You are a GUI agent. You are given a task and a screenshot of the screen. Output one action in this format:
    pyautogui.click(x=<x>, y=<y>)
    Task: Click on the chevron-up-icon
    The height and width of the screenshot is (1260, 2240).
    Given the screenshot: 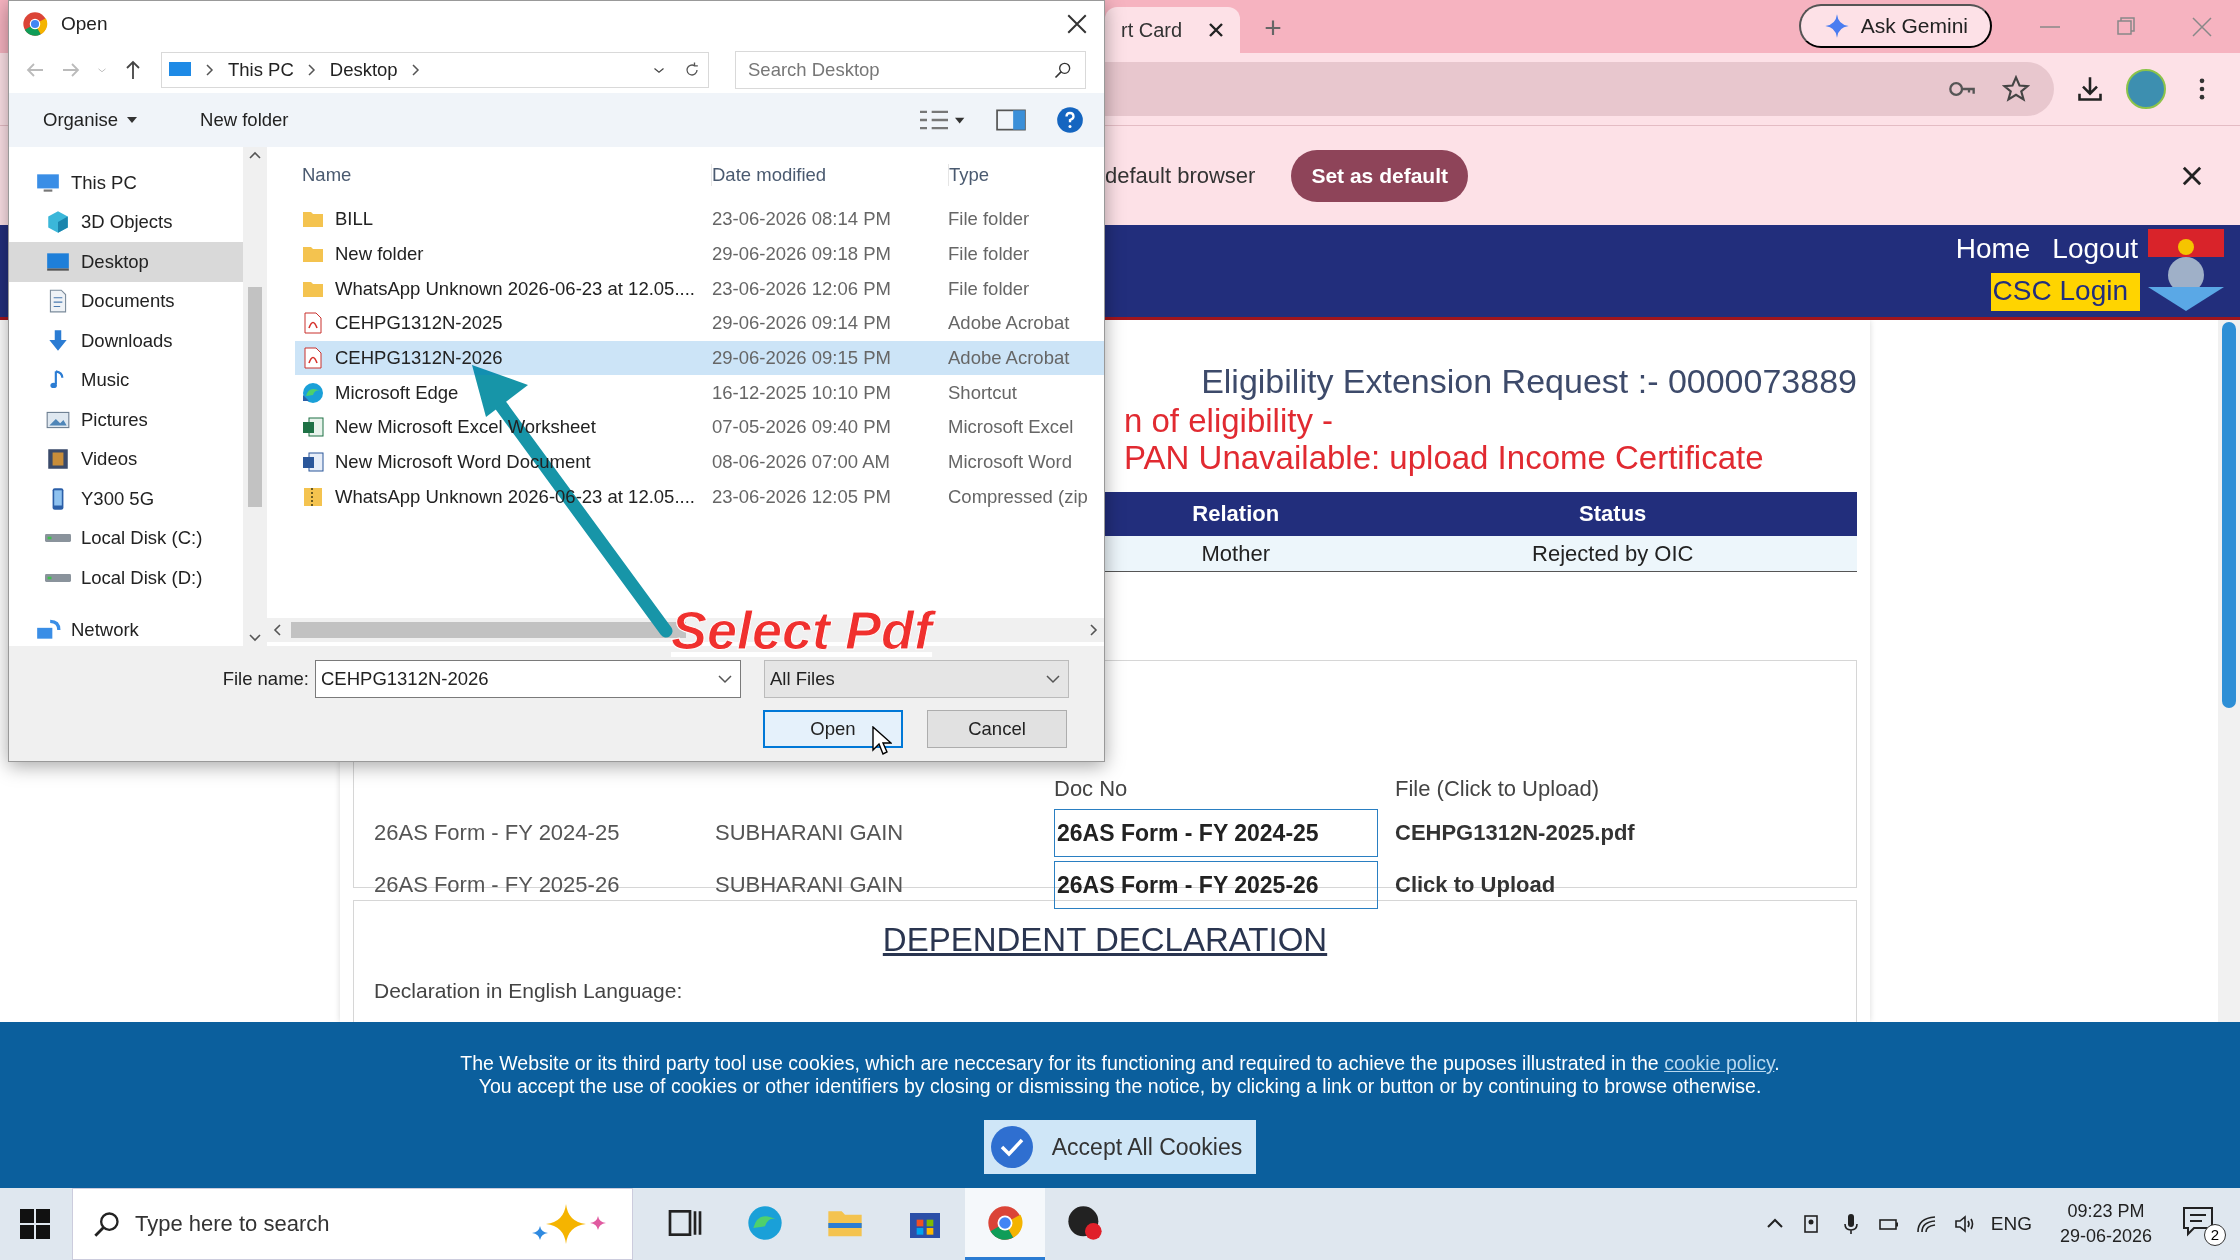 What is the action you would take?
    pyautogui.click(x=255, y=155)
    